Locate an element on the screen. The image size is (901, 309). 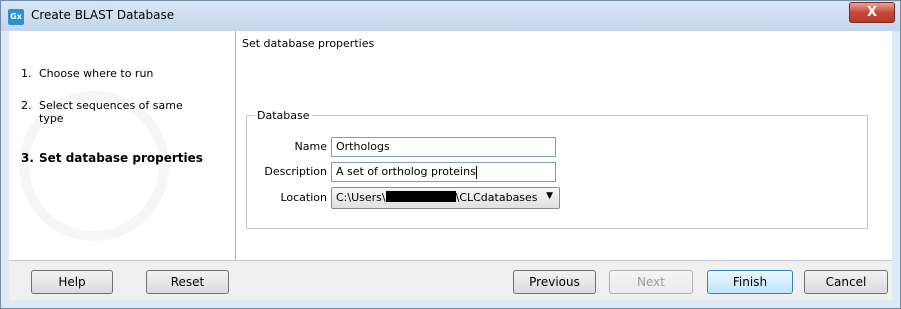
close-button: X is located at coordinates (872, 12).